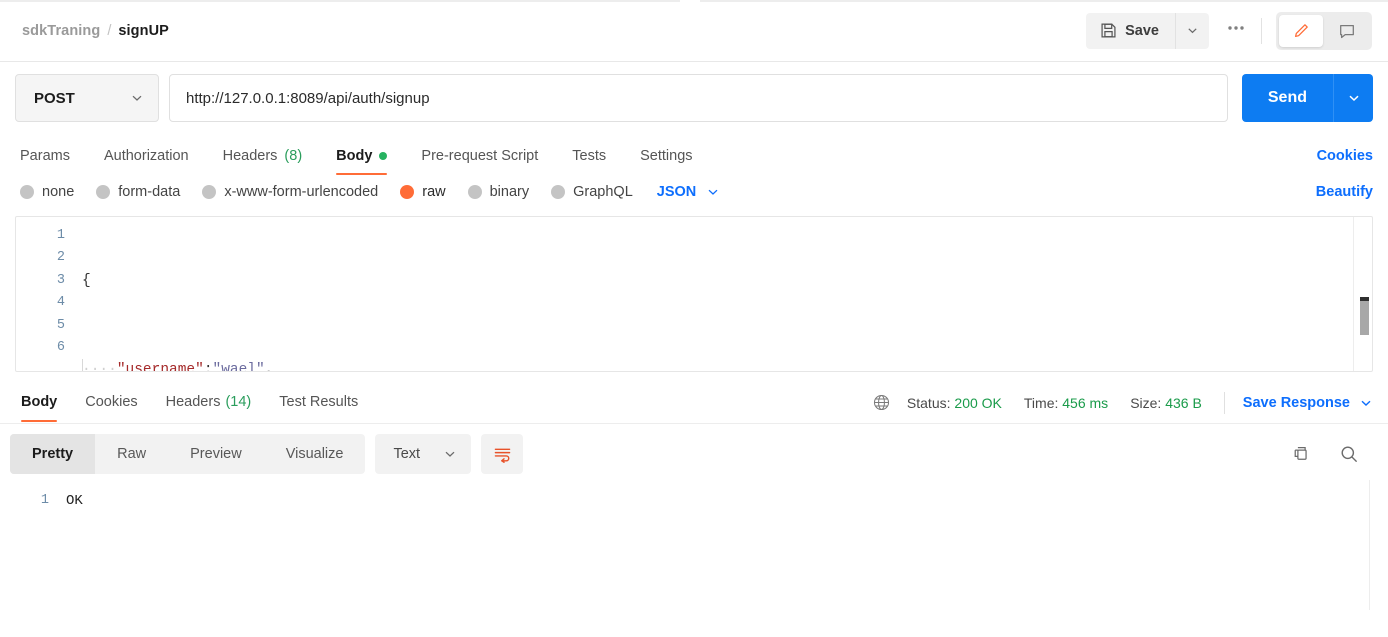  Describe the element at coordinates (423, 192) in the screenshot. I see `body-type-raw: raw` at that location.